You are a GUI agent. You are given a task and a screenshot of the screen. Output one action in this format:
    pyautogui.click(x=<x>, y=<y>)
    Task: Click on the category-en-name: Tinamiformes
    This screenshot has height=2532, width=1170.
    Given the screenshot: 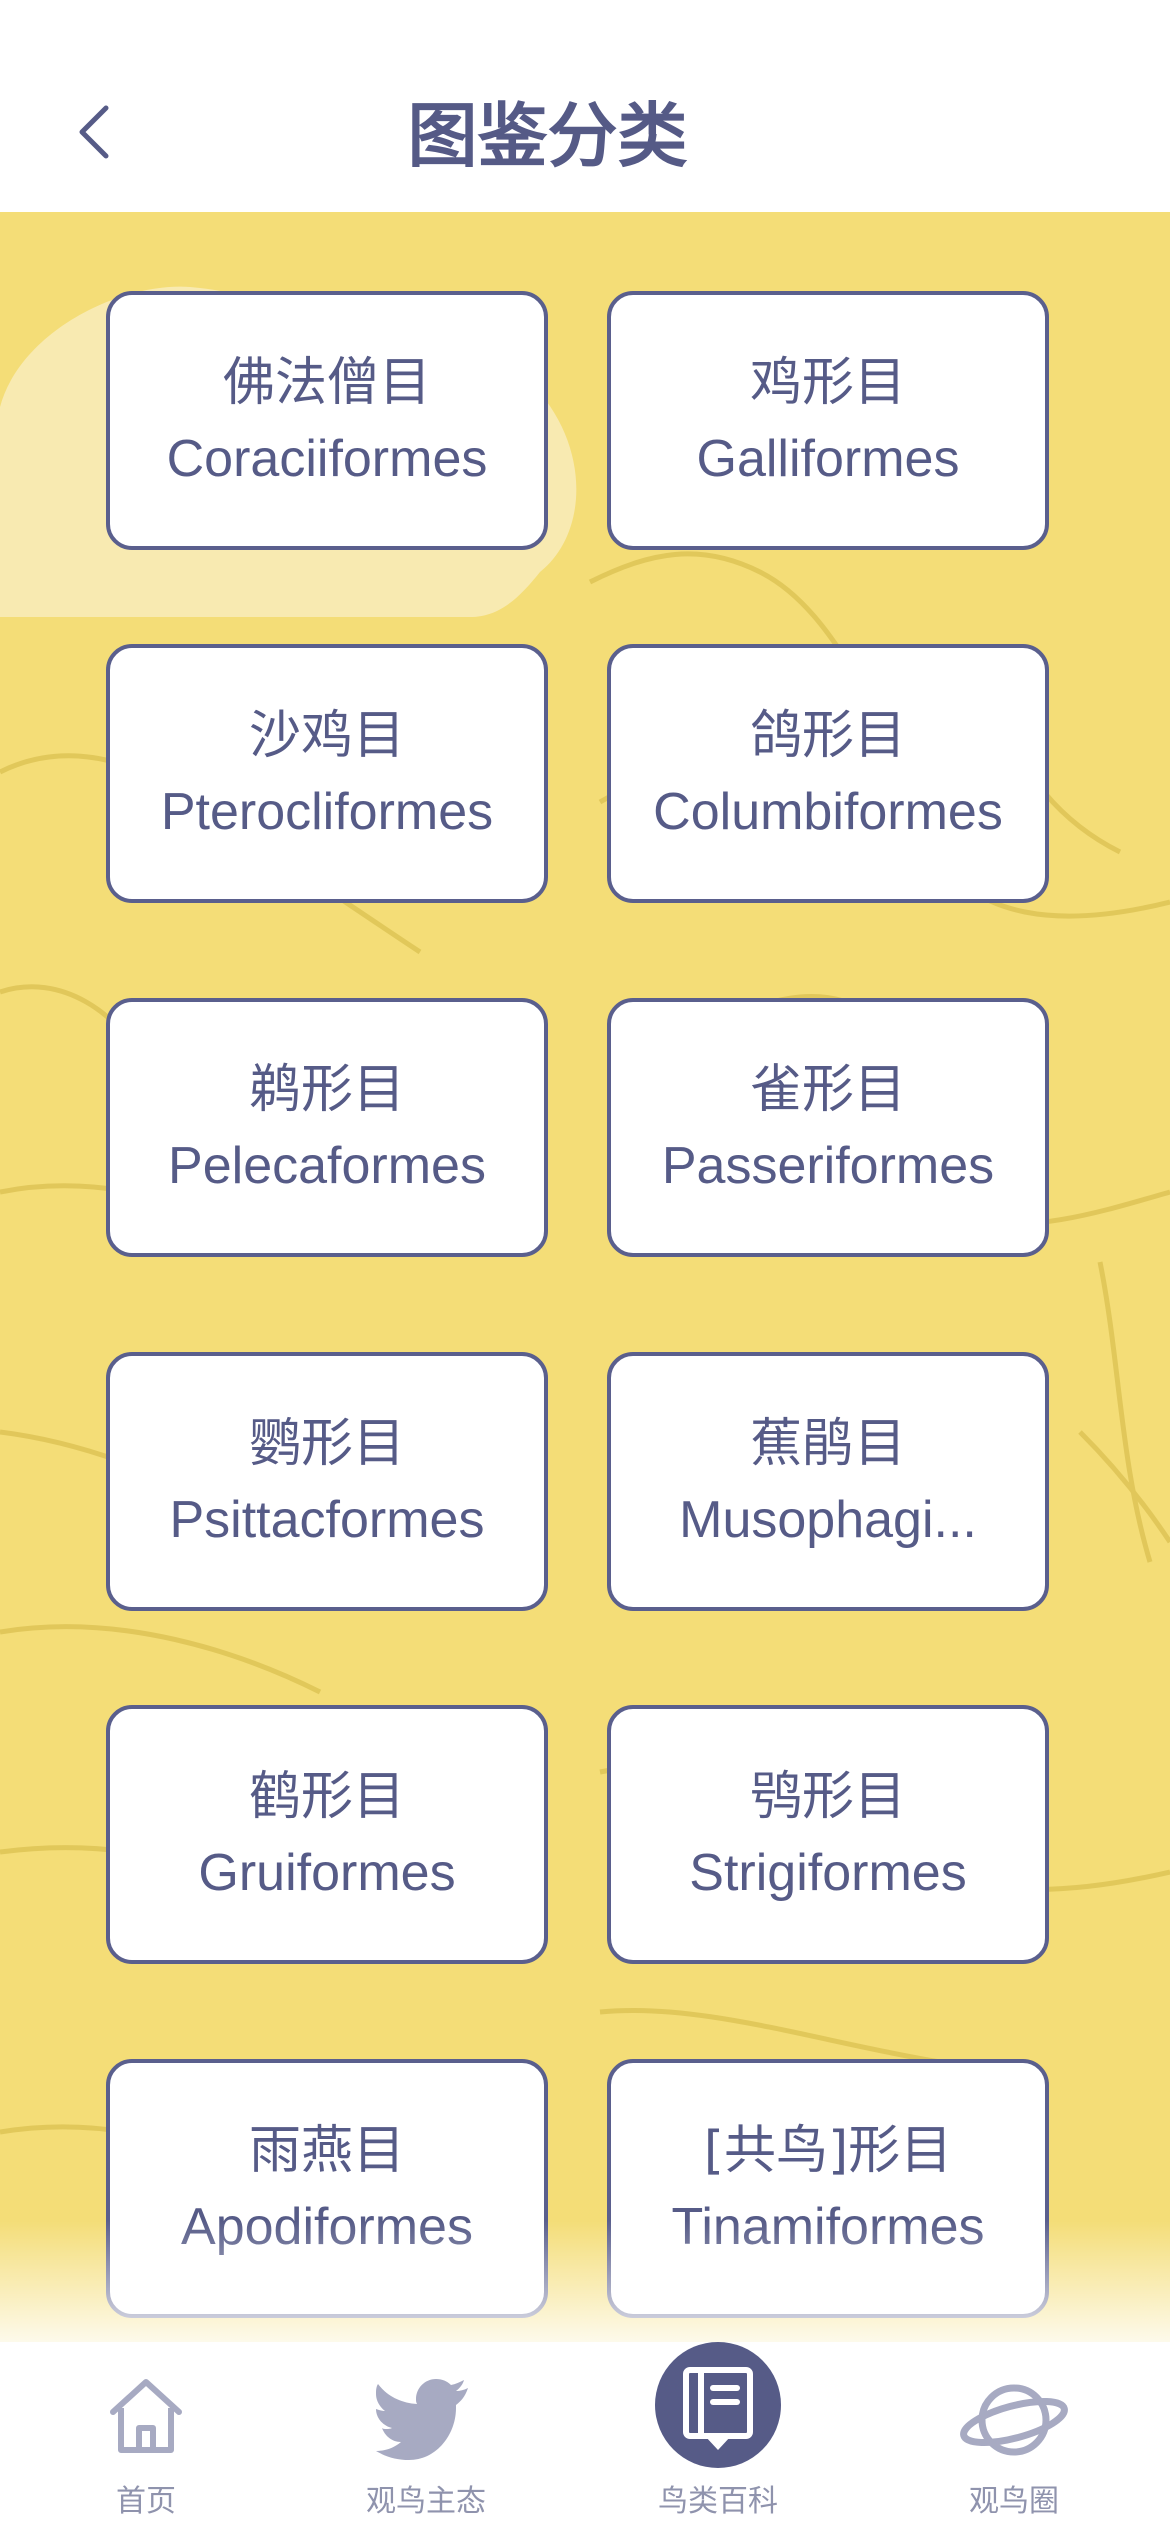 What is the action you would take?
    pyautogui.click(x=828, y=2226)
    